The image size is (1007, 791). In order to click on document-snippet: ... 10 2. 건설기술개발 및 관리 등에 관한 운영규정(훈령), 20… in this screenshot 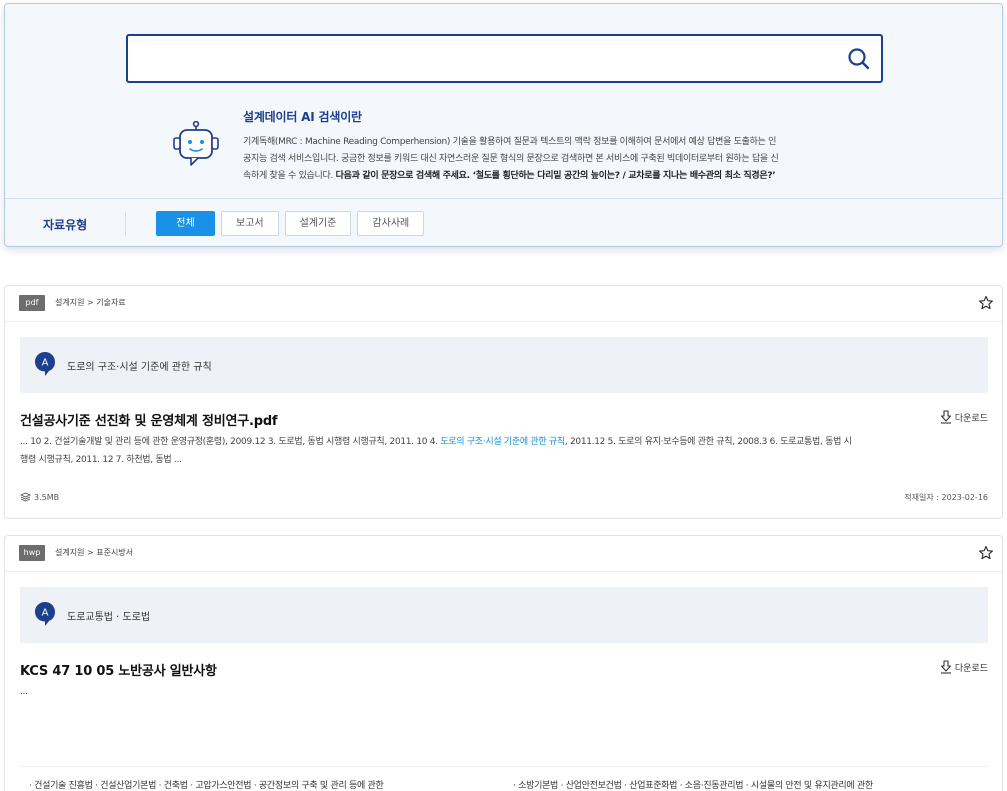, I will do `click(436, 451)`.